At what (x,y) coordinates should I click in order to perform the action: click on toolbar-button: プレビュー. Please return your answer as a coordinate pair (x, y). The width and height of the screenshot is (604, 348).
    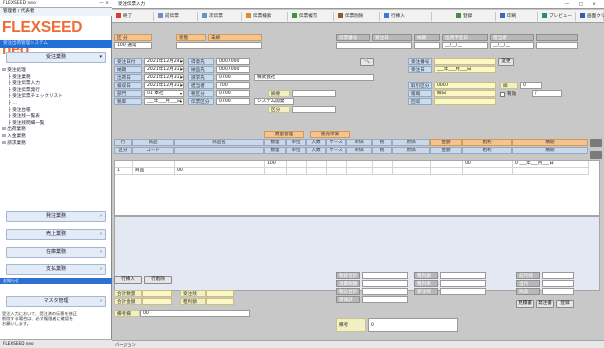
    Looking at the image, I should click on (558, 16).